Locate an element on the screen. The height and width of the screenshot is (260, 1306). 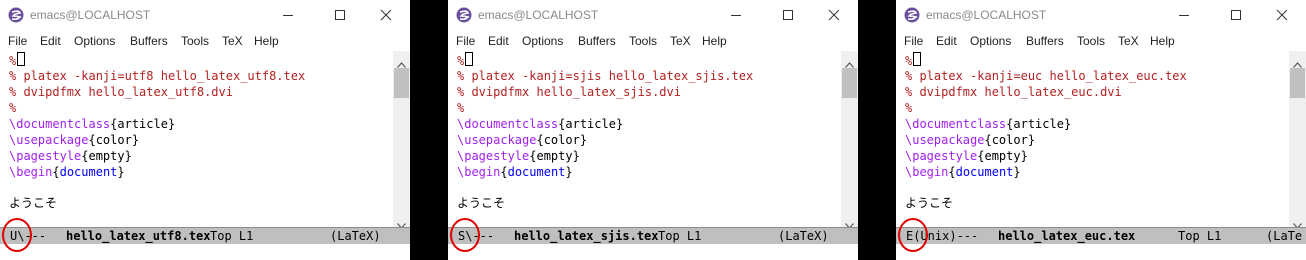
buffer-name: hello_latex_euc.tex is located at coordinates (1067, 236).